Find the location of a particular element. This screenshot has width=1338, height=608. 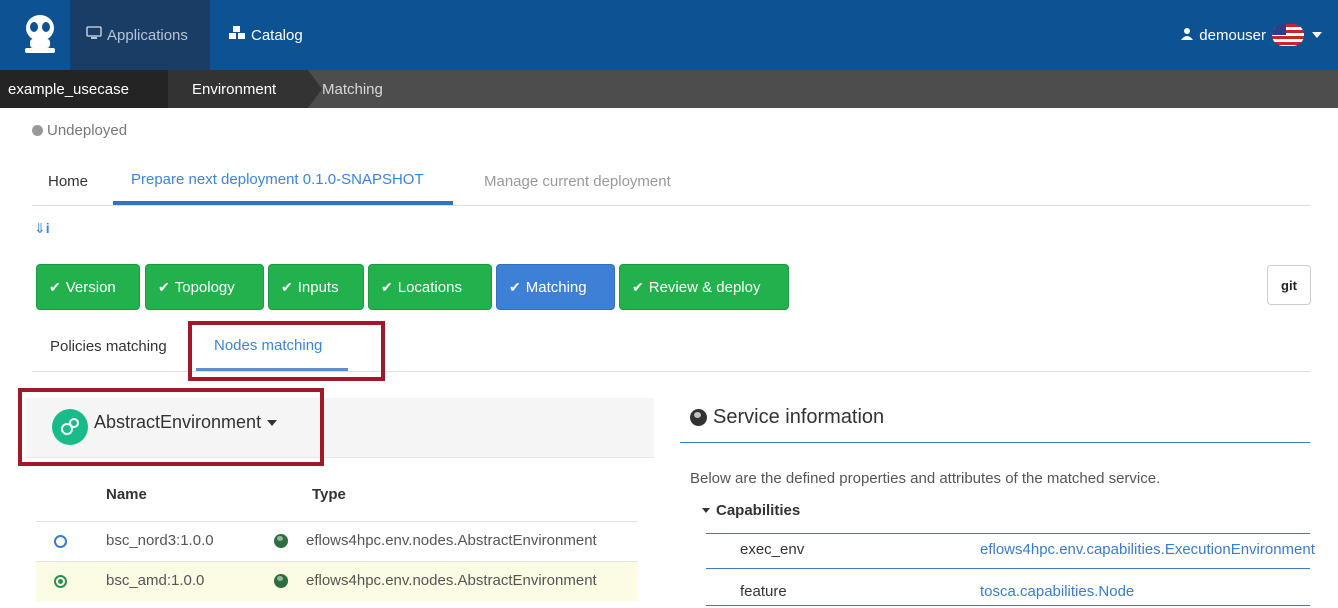

step-review-deploy-button: ✔ Review & deploy is located at coordinates (704, 287).